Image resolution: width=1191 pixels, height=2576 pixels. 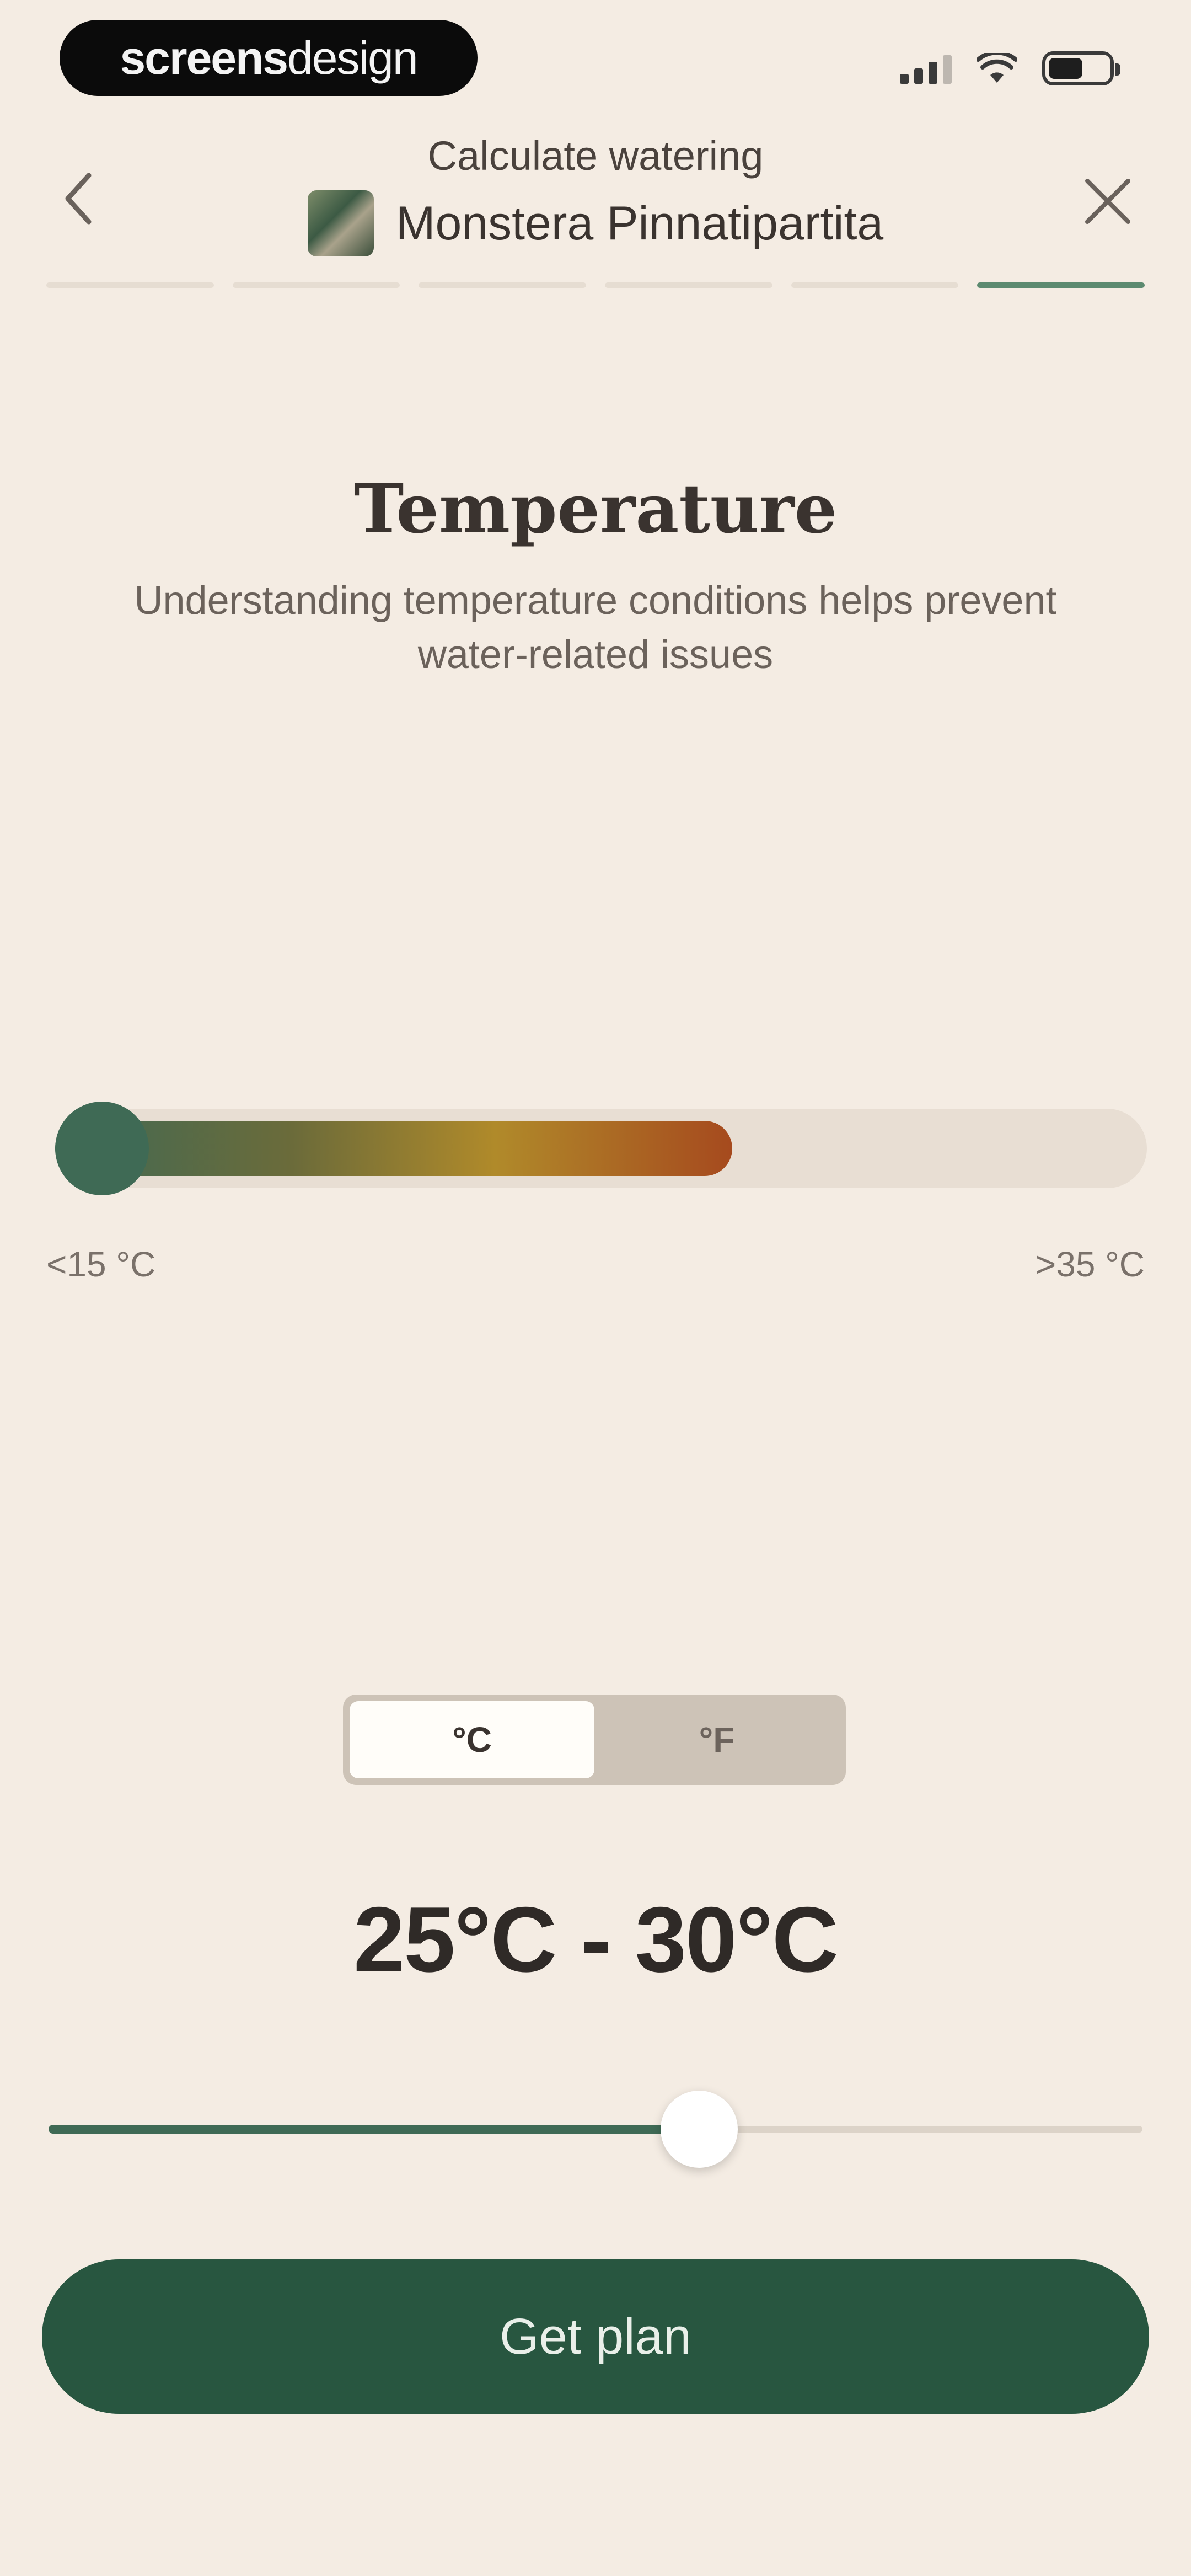 What do you see at coordinates (394, 1148) in the screenshot?
I see `thermometer-fill` at bounding box center [394, 1148].